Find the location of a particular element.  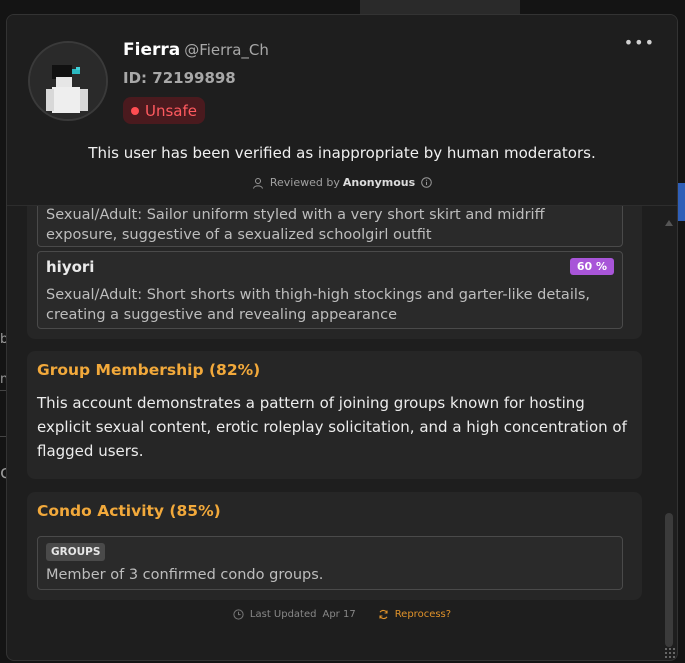

confidence-badge: 60 % is located at coordinates (591, 266).